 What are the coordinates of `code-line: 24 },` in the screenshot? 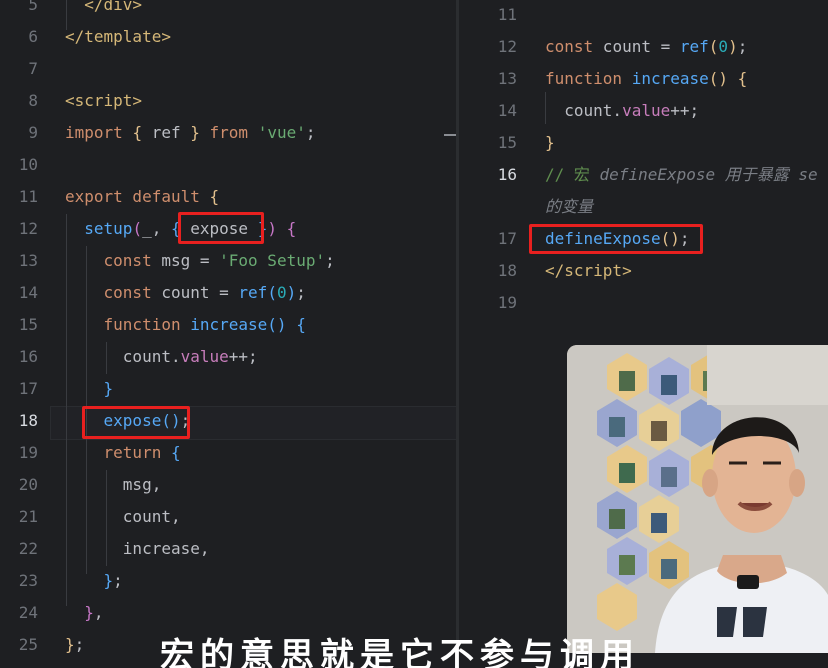 It's located at (228, 613).